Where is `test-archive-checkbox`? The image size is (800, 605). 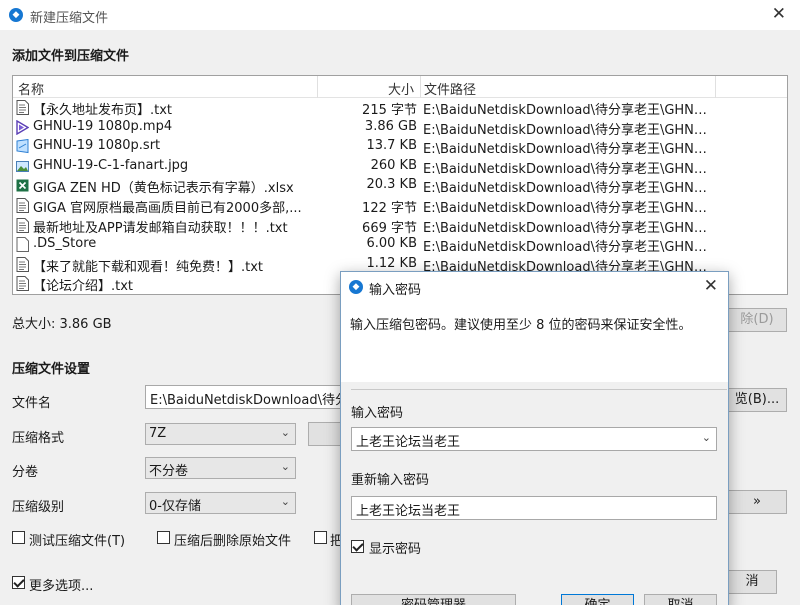
test-archive-checkbox is located at coordinates (18, 537).